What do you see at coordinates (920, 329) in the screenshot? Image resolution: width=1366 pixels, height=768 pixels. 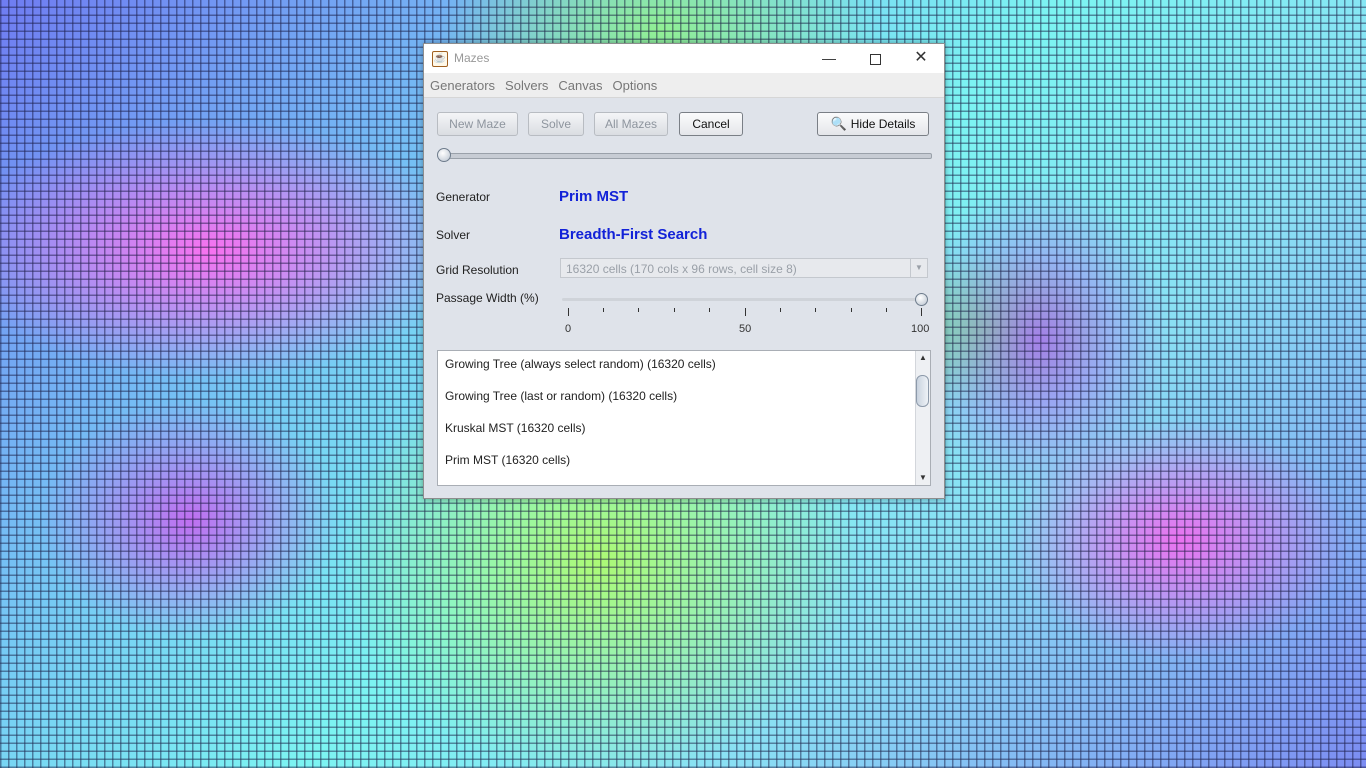 I see `tick-label-100: 100` at bounding box center [920, 329].